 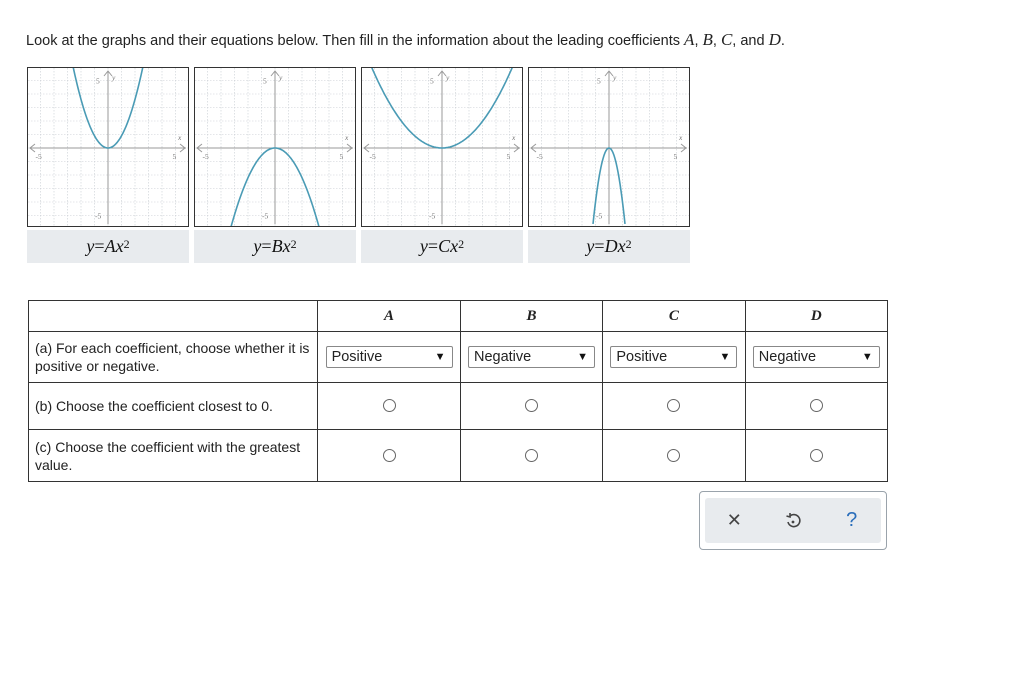 What do you see at coordinates (531, 357) in the screenshot?
I see `sign-select-b: Negative ▼` at bounding box center [531, 357].